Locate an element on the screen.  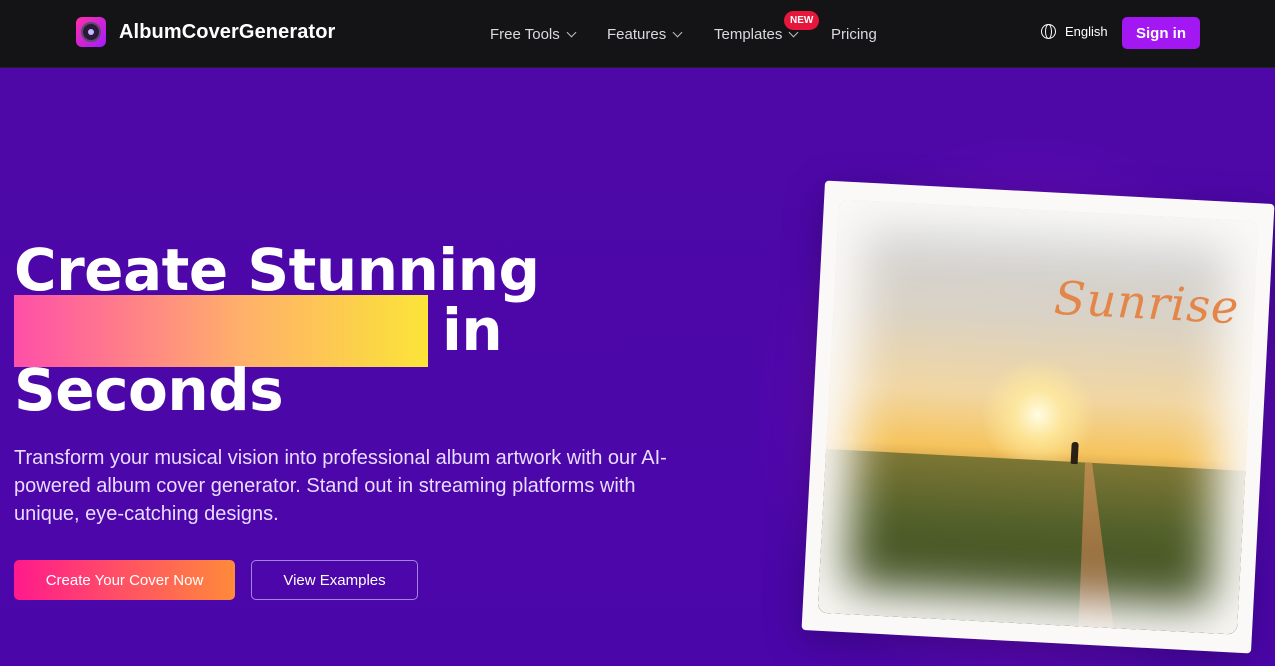
nav-item-free-tools: Free Tools is located at coordinates (533, 34).